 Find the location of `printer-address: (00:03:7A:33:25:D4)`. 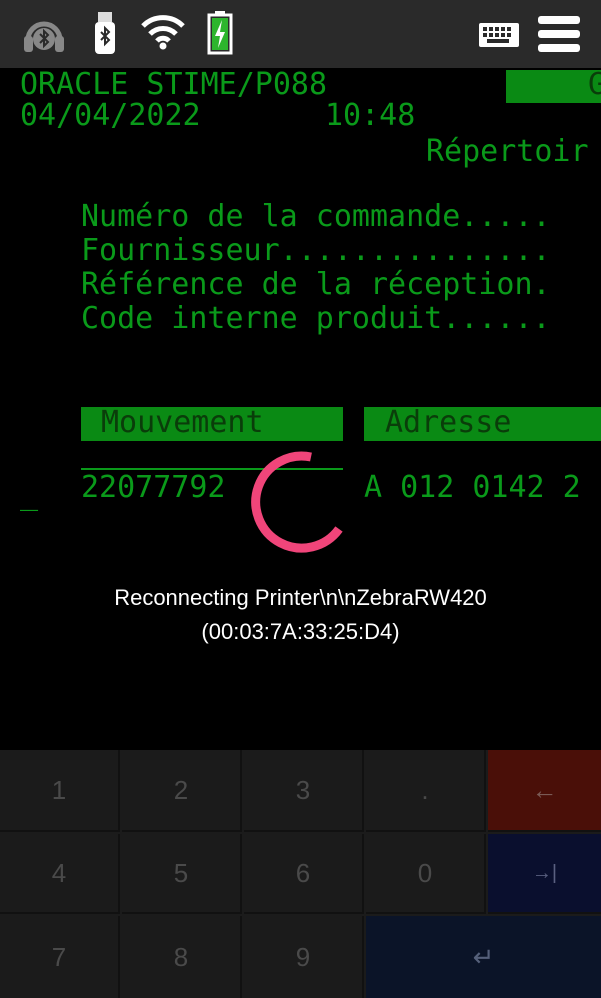

printer-address: (00:03:7A:33:25:D4) is located at coordinates (300, 631).